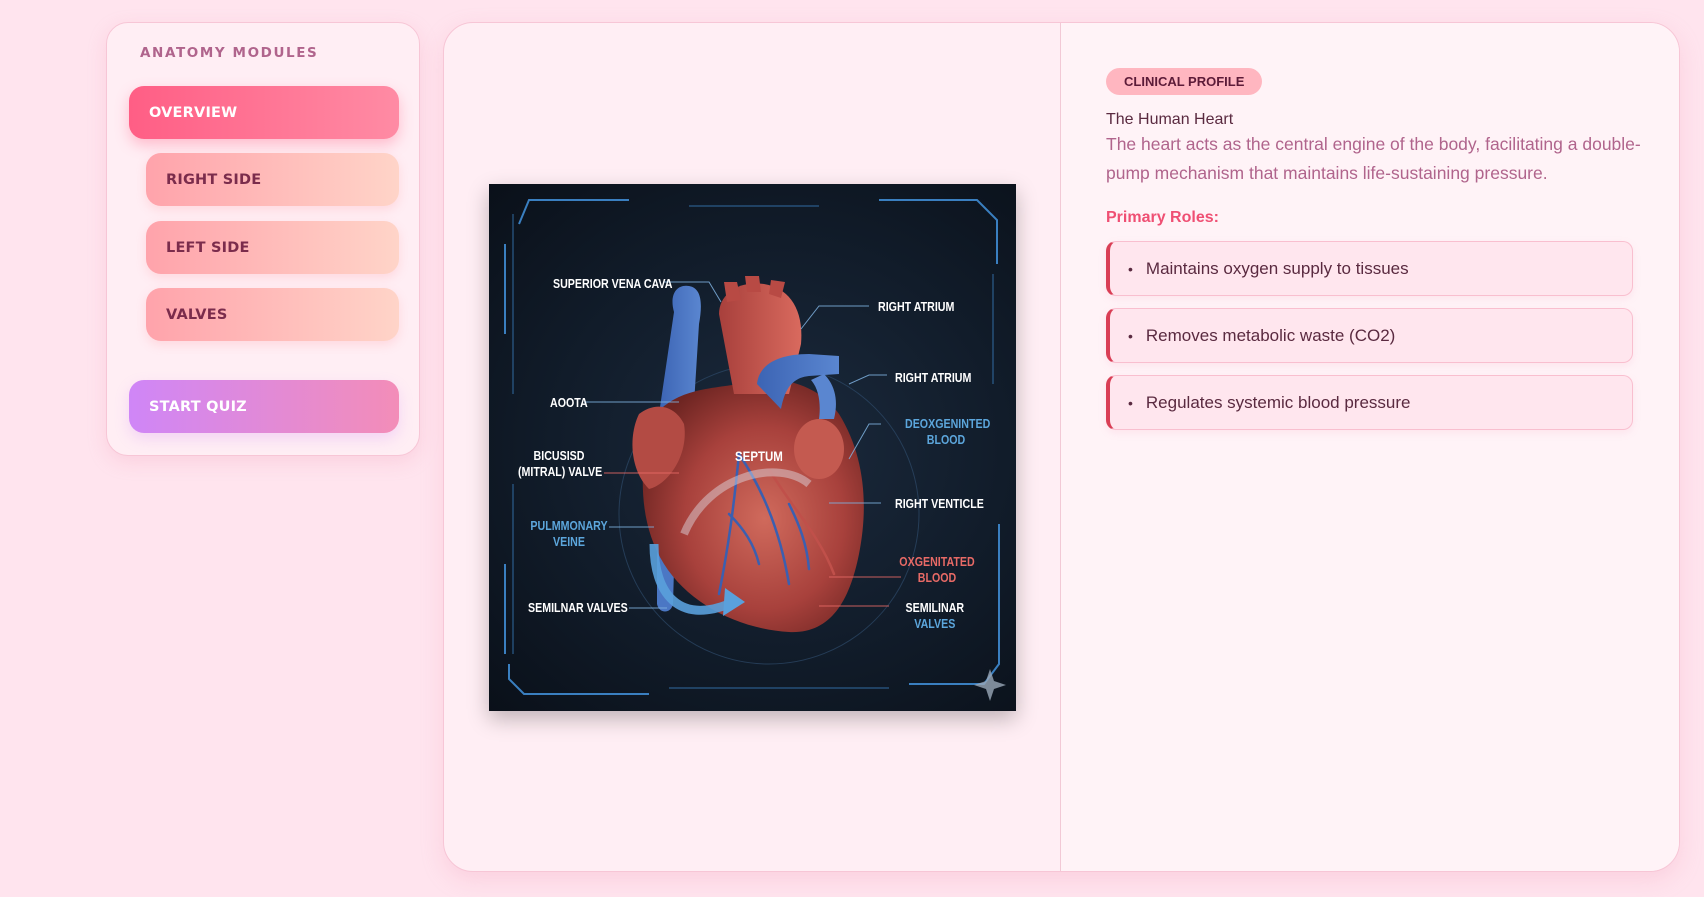  What do you see at coordinates (1184, 81) in the screenshot?
I see `clinical-profile-badge: CLINICAL PROFILE` at bounding box center [1184, 81].